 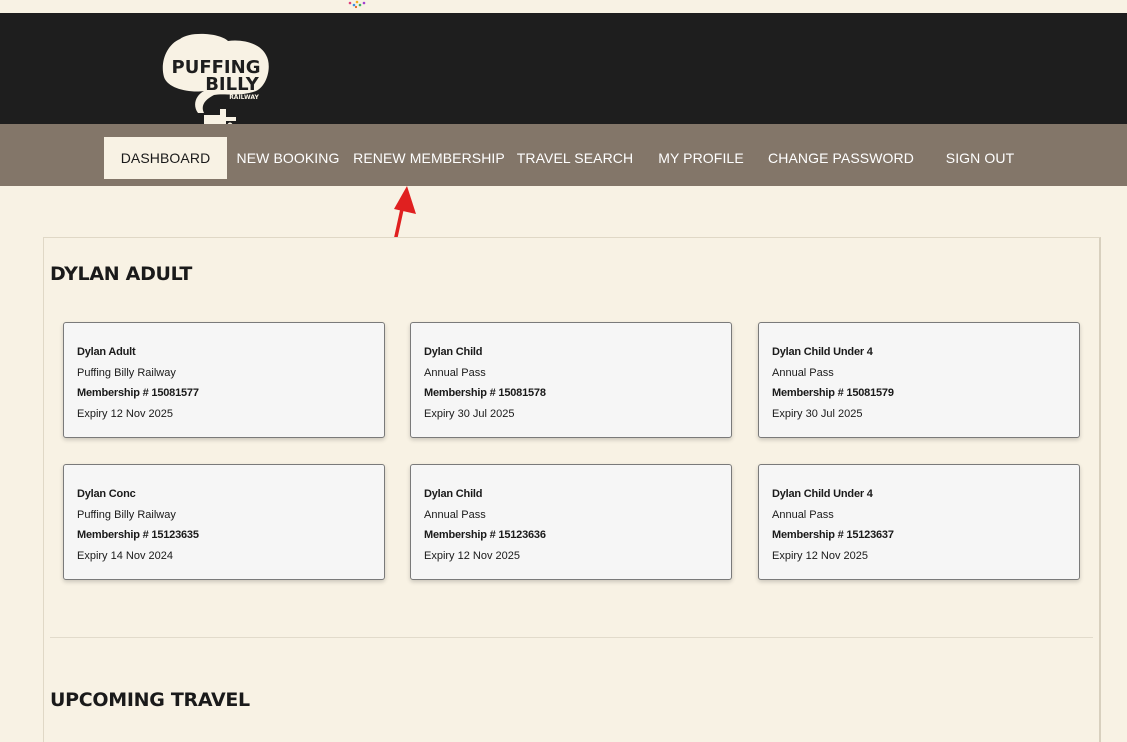 I want to click on membership-number: Membership # 15123636, so click(x=485, y=535).